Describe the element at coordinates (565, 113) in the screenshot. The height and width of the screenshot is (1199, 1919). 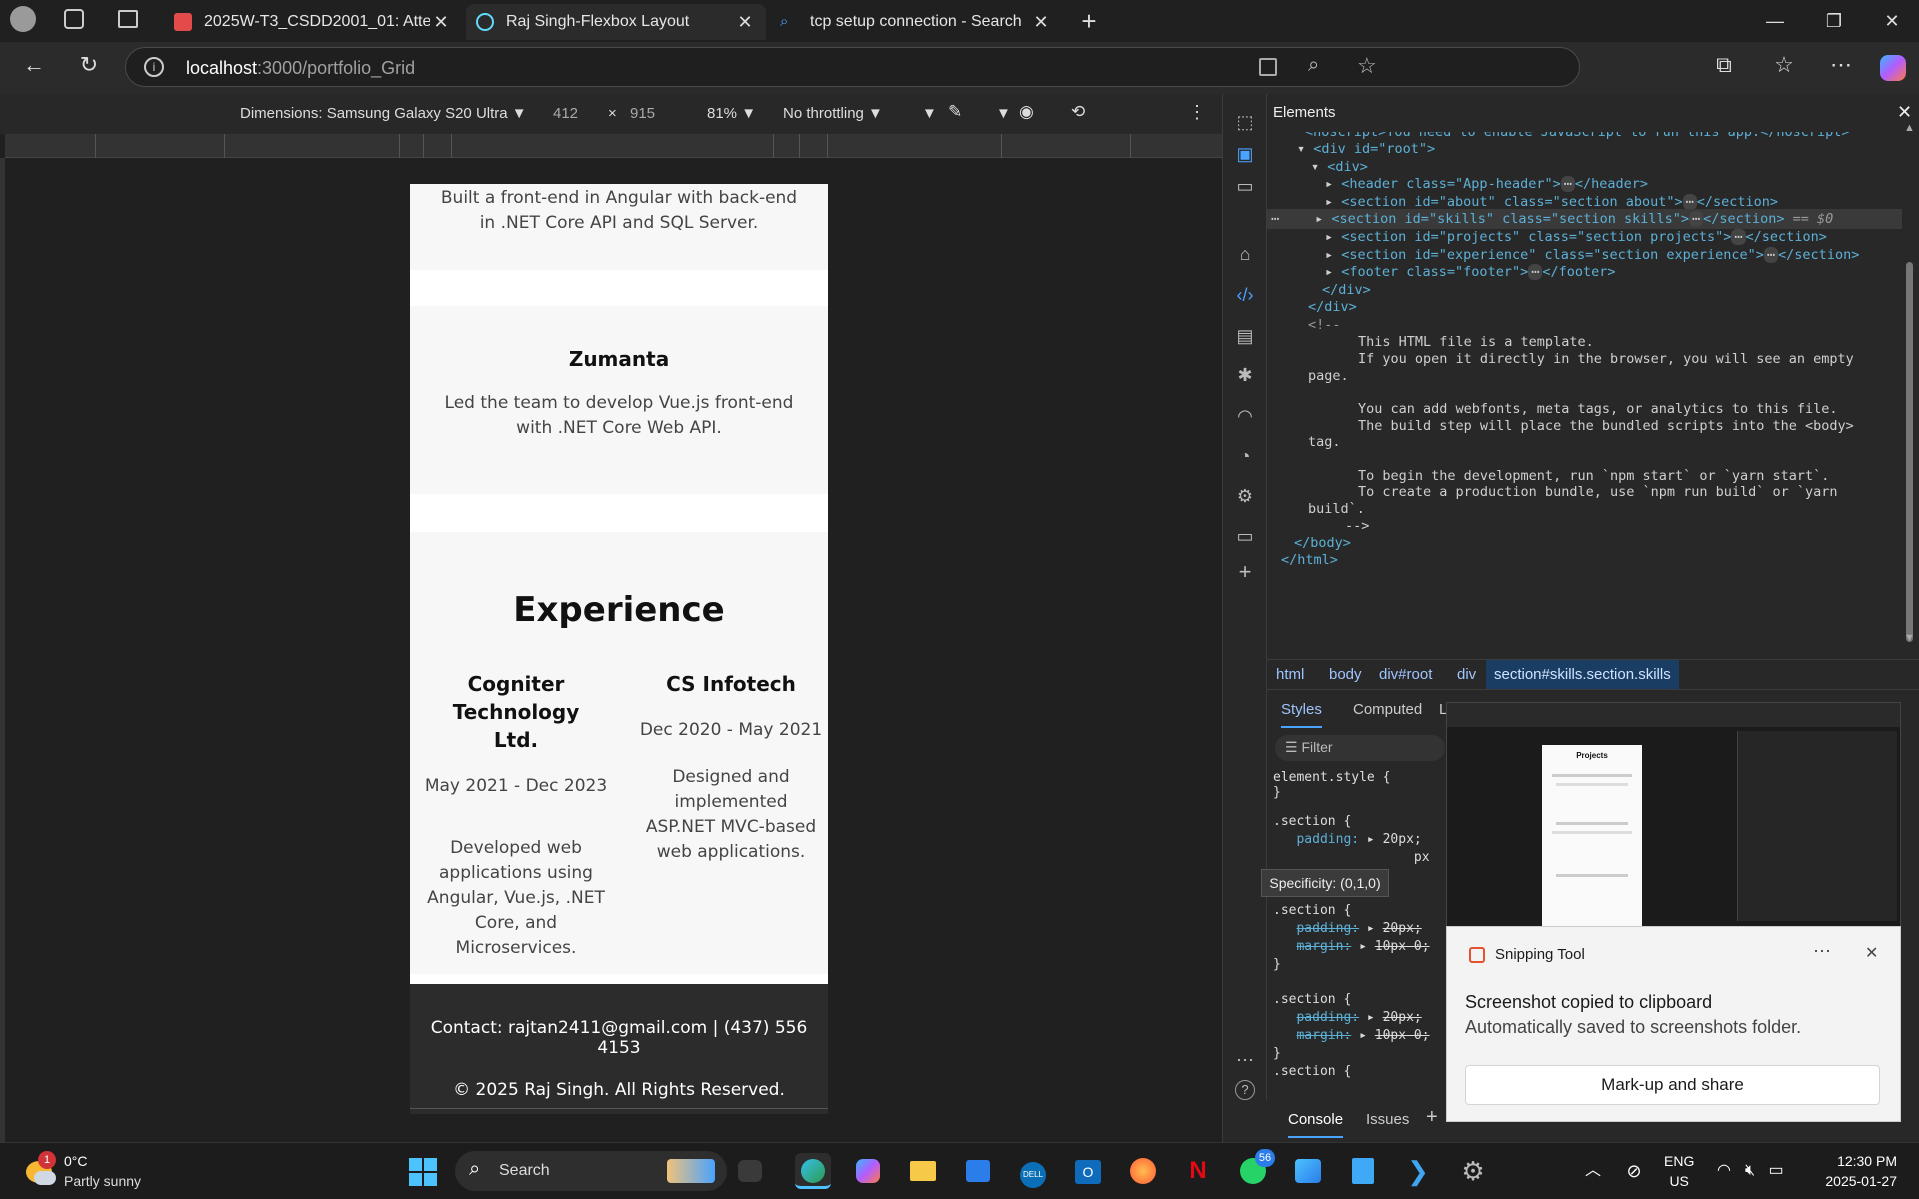
I see `width-input: 412` at that location.